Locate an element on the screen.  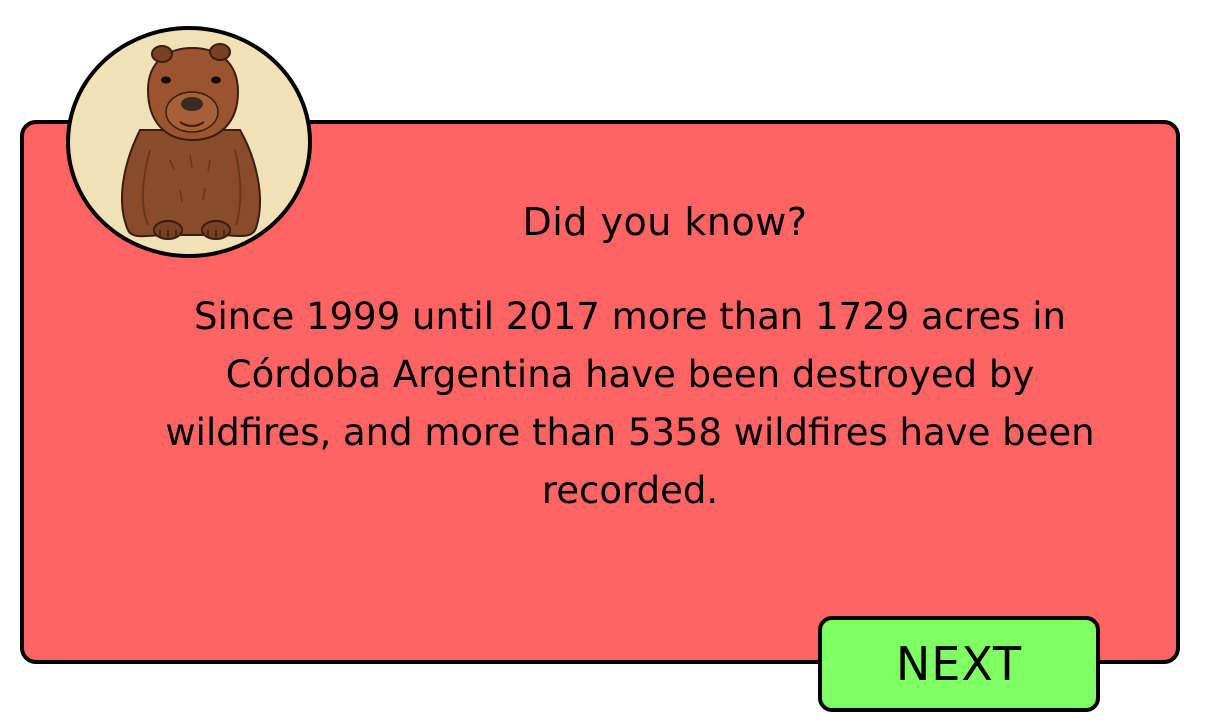
capybara-avatar is located at coordinates (189, 142).